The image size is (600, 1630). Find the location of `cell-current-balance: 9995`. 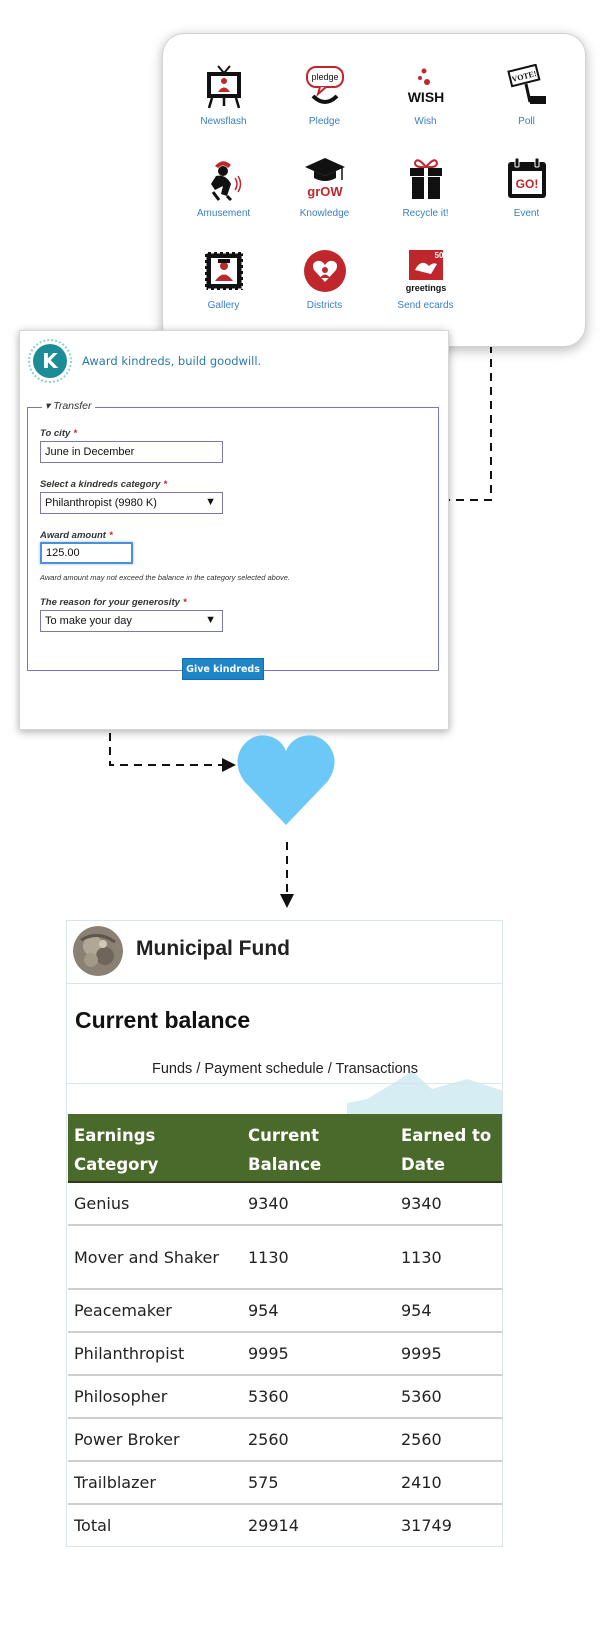

cell-current-balance: 9995 is located at coordinates (318, 1354).